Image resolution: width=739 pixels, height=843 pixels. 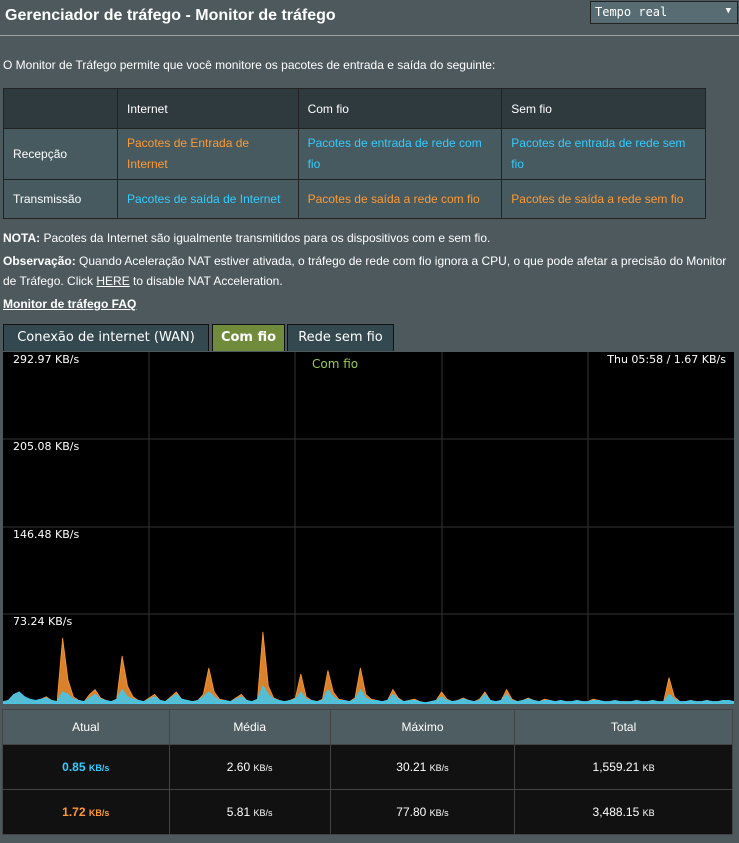 I want to click on rx-average: 2.60 KB/s, so click(x=249, y=767).